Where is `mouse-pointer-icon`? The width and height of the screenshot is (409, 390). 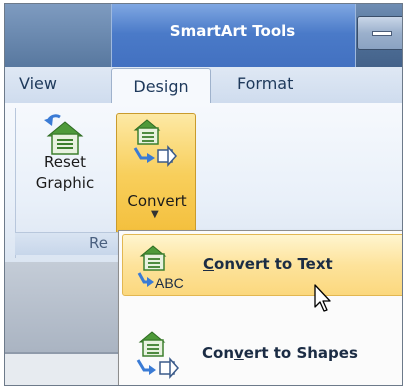
mouse-pointer-icon is located at coordinates (324, 299).